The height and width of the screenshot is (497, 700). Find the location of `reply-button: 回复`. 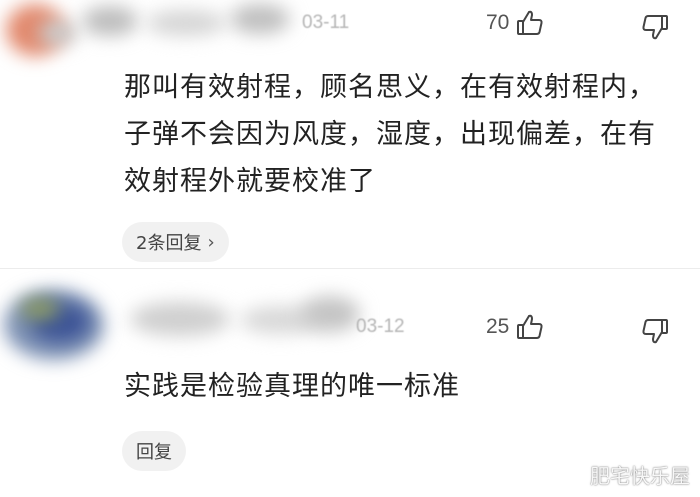

reply-button: 回复 is located at coordinates (154, 451).